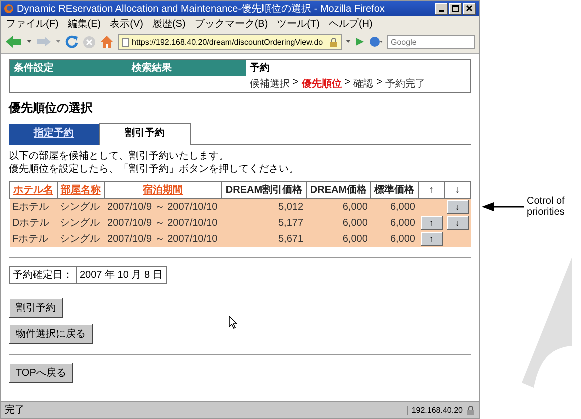 The image size is (581, 419). Describe the element at coordinates (125, 42) in the screenshot. I see `page-icon` at that location.